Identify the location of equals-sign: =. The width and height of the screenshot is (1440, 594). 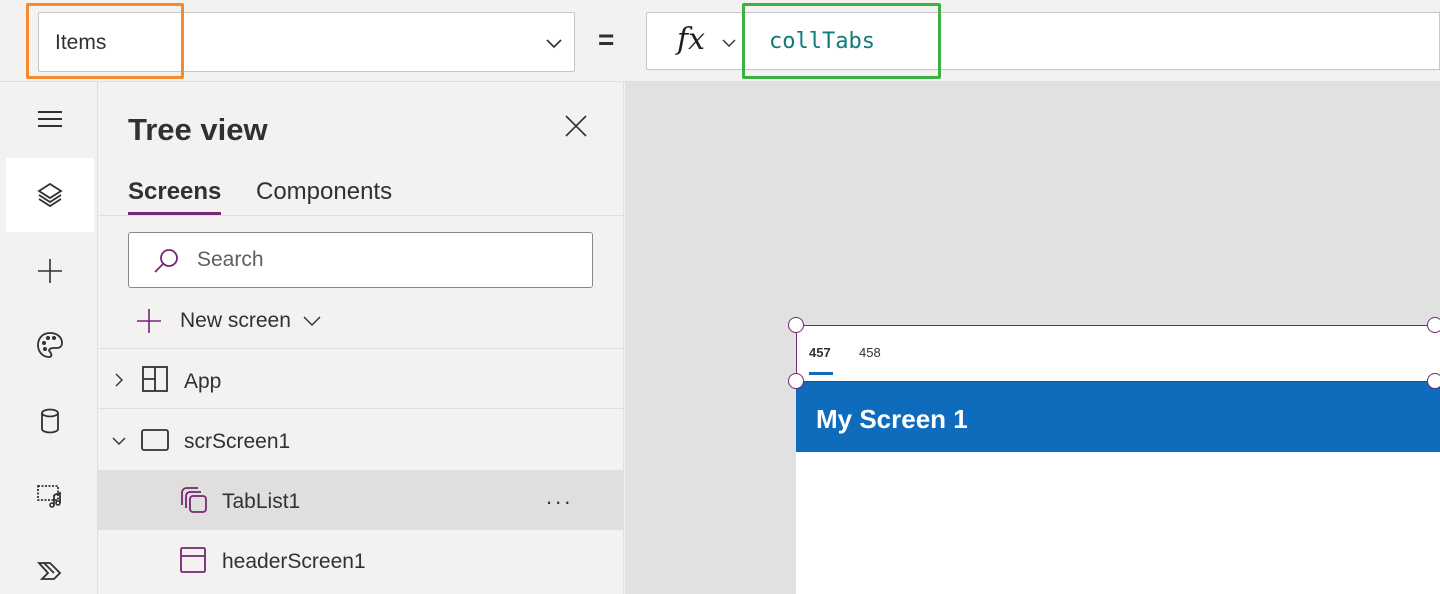
(606, 39).